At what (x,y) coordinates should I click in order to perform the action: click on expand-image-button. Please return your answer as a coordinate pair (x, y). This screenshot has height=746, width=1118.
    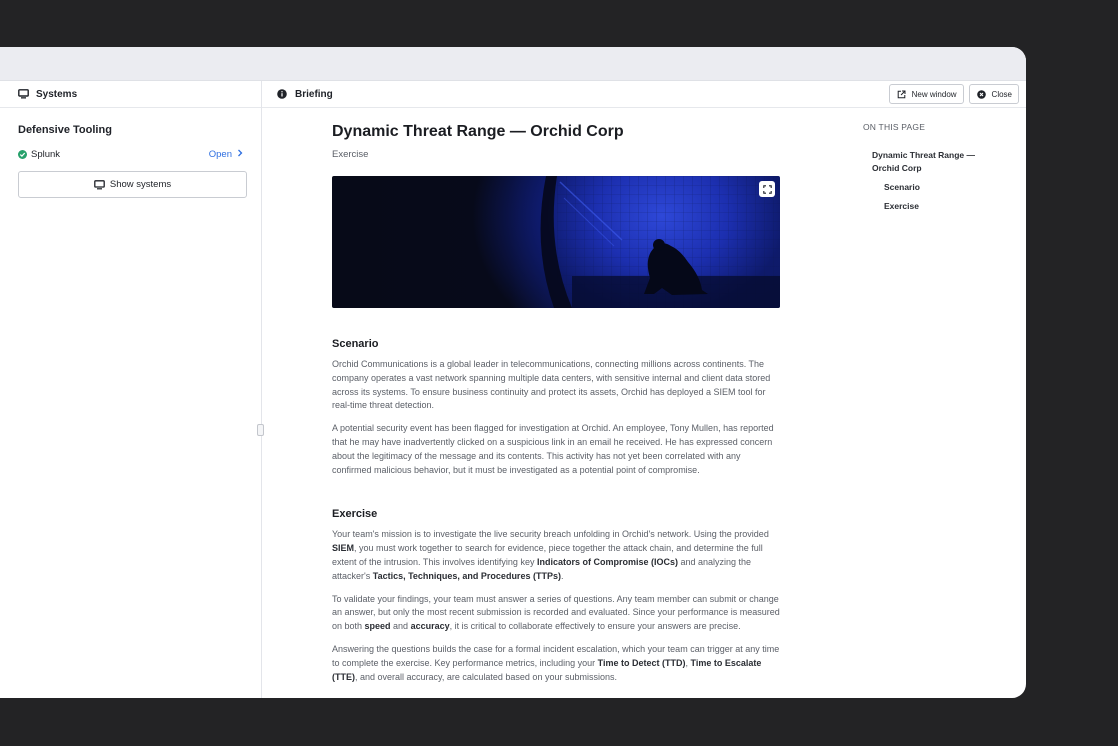
    Looking at the image, I should click on (767, 189).